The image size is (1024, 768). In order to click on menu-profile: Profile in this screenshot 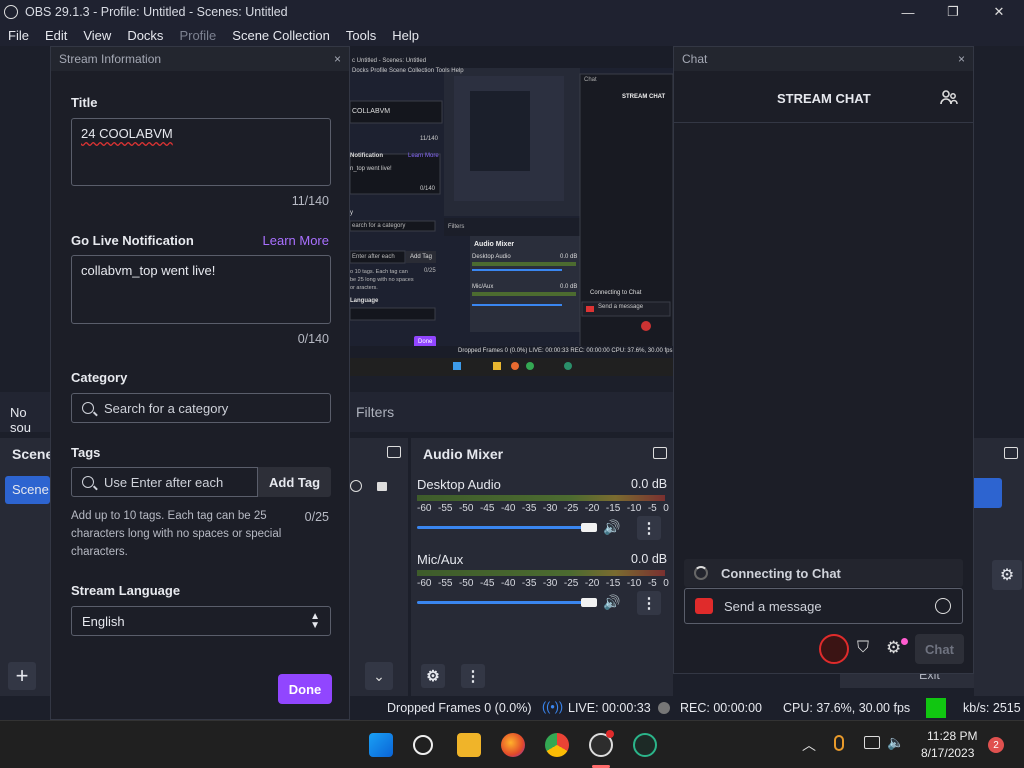, I will do `click(197, 35)`.